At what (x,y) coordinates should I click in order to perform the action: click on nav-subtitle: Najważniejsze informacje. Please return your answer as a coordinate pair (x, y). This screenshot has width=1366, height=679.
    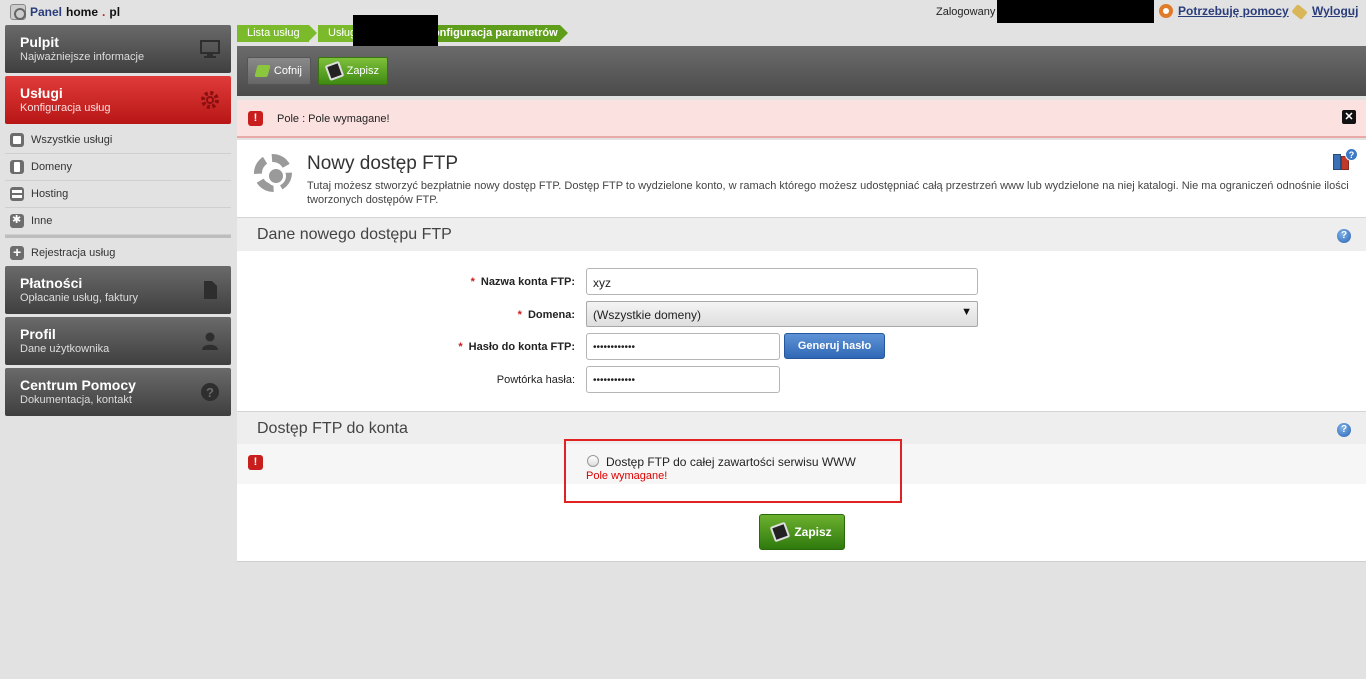
    Looking at the image, I should click on (82, 57).